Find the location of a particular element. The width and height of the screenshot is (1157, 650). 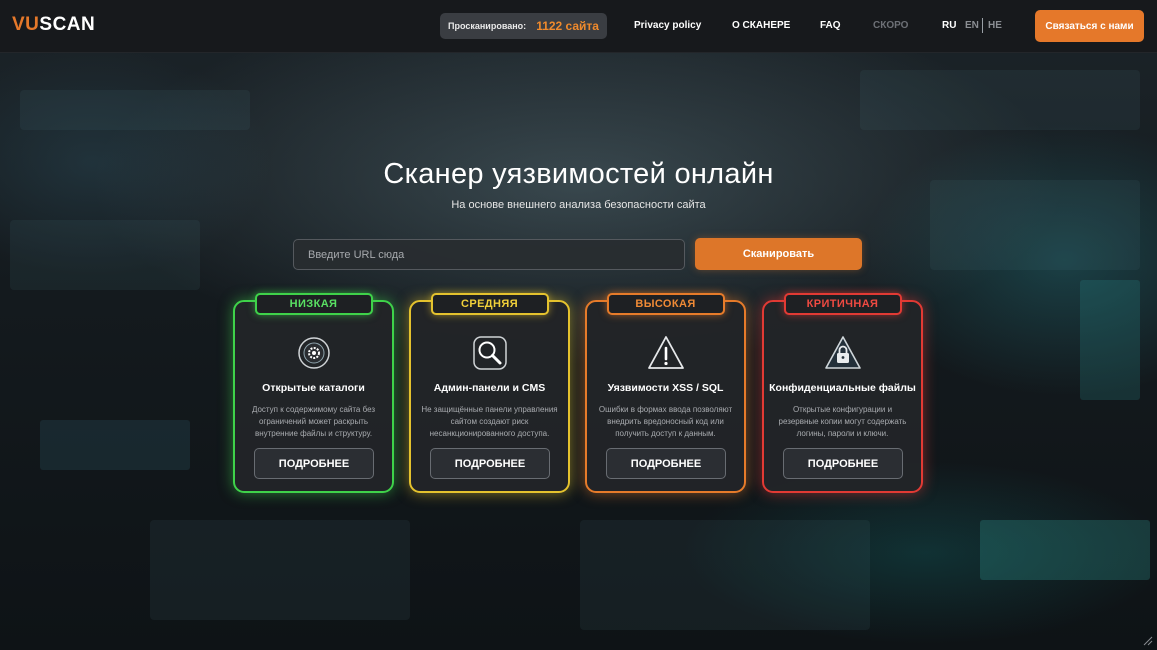

card-title: Админ-панели и CMS is located at coordinates (489, 388).